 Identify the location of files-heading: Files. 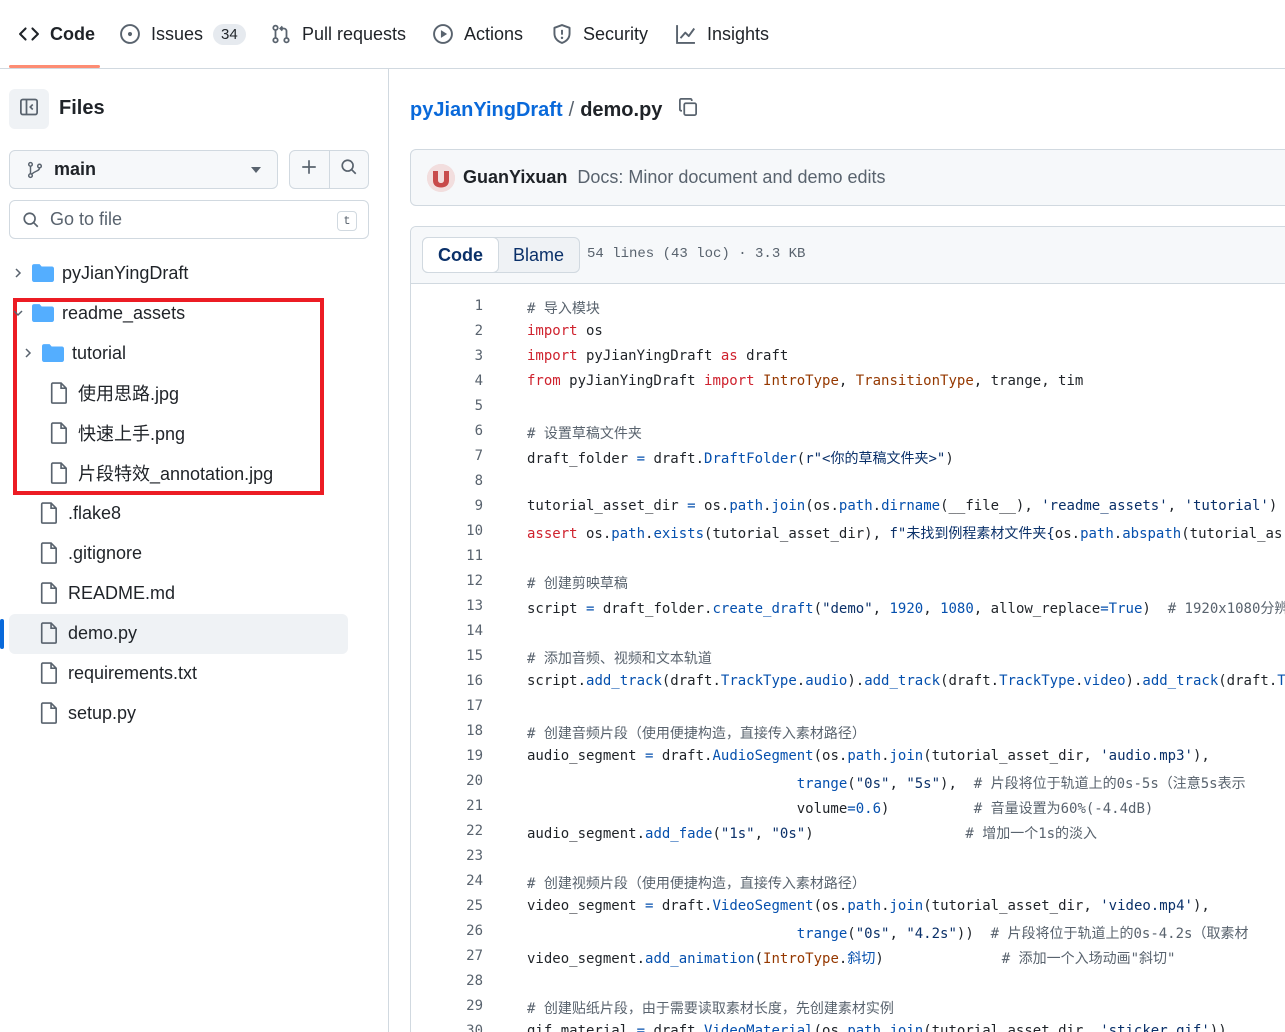
(82, 108).